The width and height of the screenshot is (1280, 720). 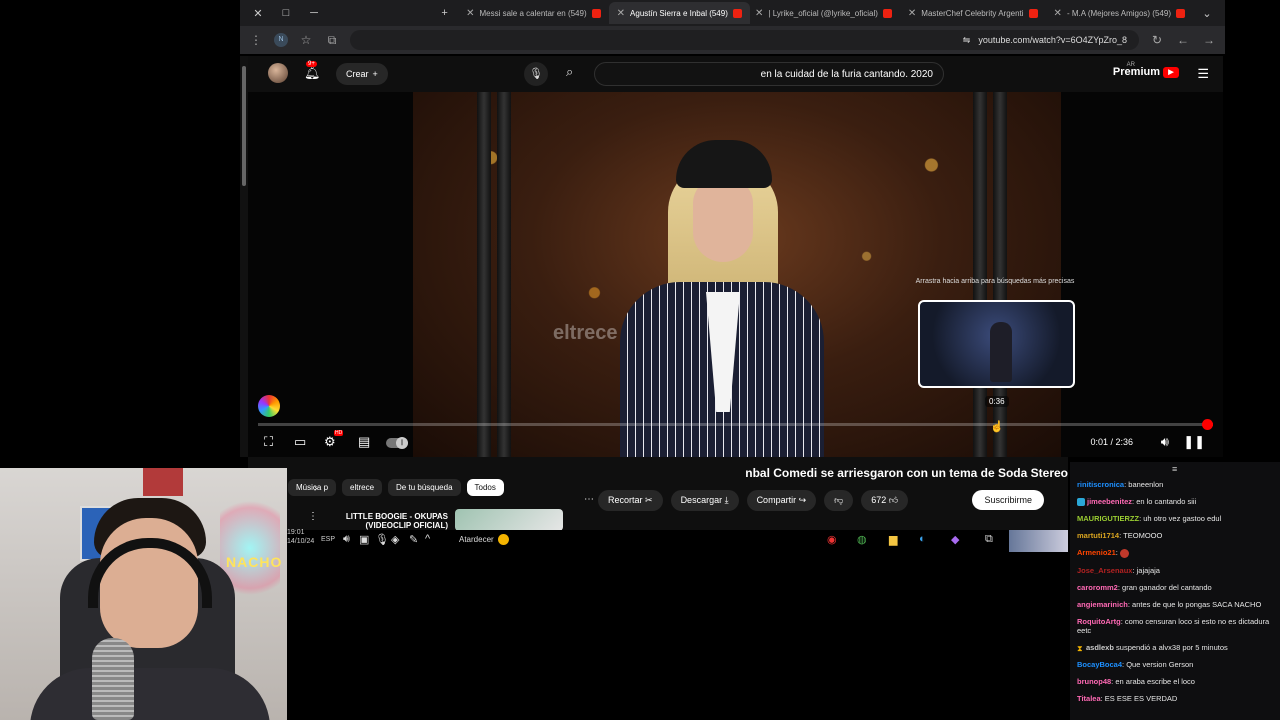 I want to click on pause-icon: ❚❚, so click(x=1194, y=442).